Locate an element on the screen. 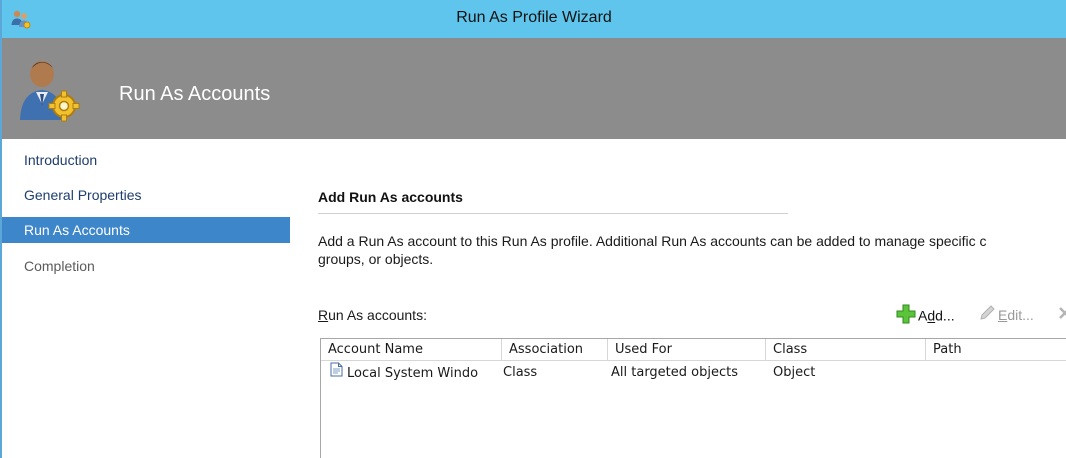 The height and width of the screenshot is (458, 1066). remove-button is located at coordinates (1062, 315).